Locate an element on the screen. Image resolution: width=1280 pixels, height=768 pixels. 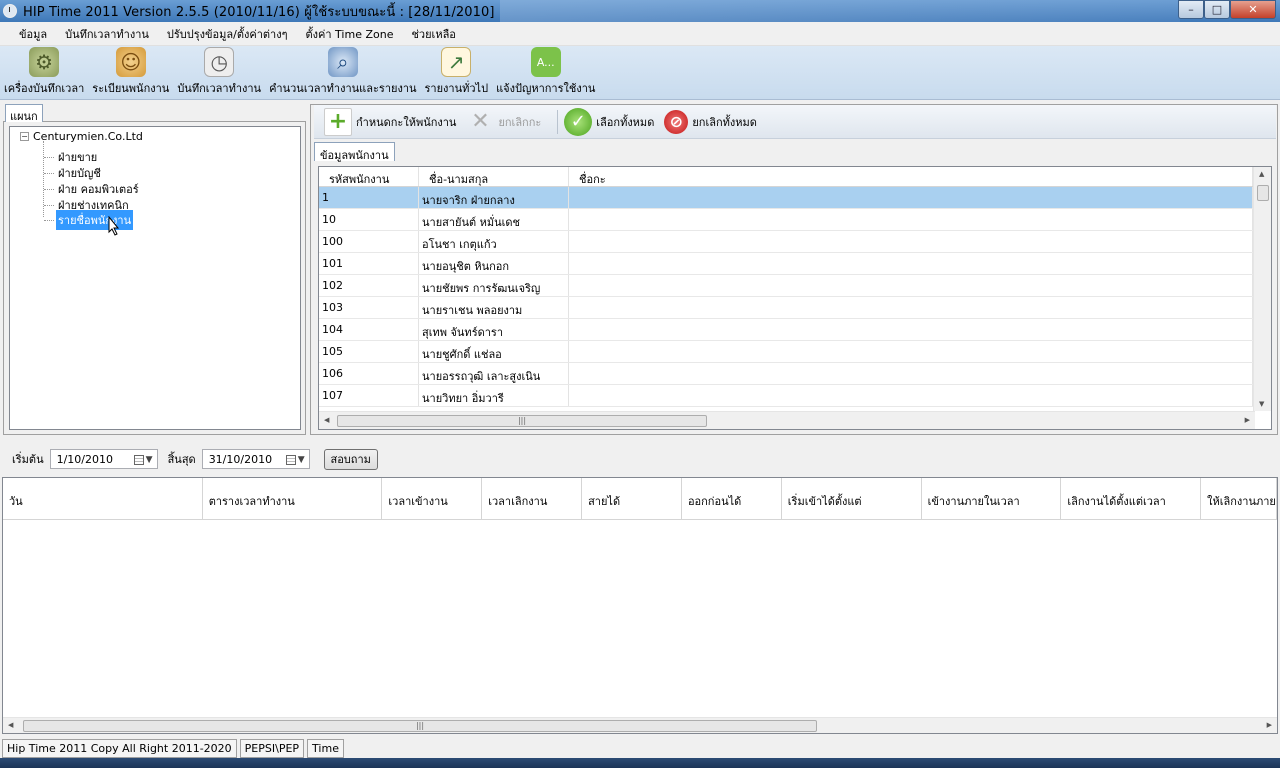
employee-id-cell: 107 is located at coordinates (369, 395).